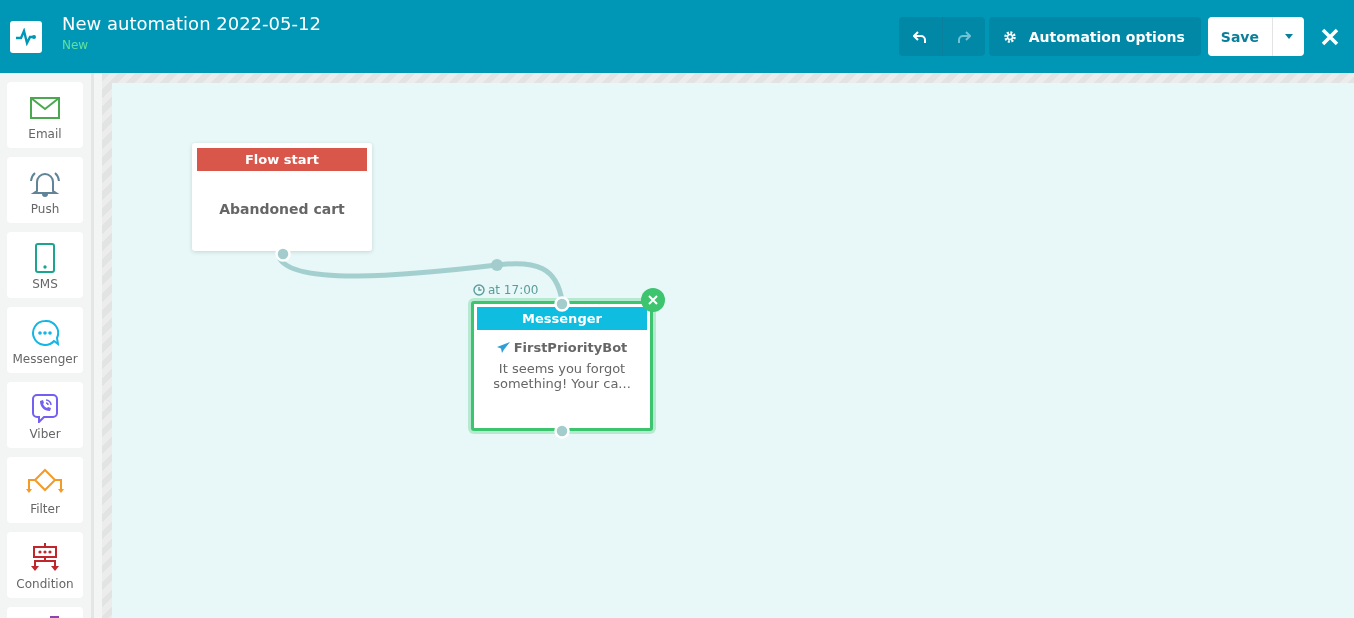  Describe the element at coordinates (282, 209) in the screenshot. I see `trigger-name: Abandoned cart` at that location.